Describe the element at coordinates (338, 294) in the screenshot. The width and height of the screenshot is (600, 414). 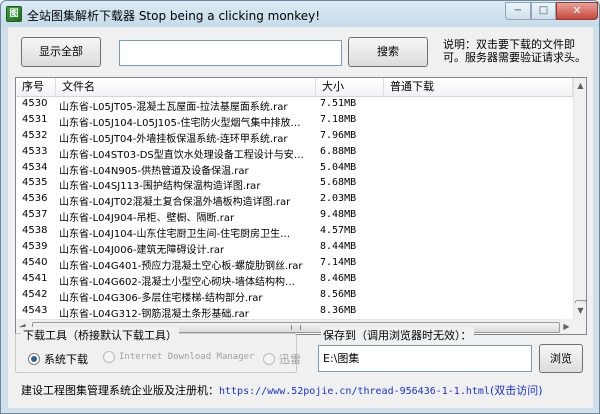
I see `row-size: 8.56MB` at that location.